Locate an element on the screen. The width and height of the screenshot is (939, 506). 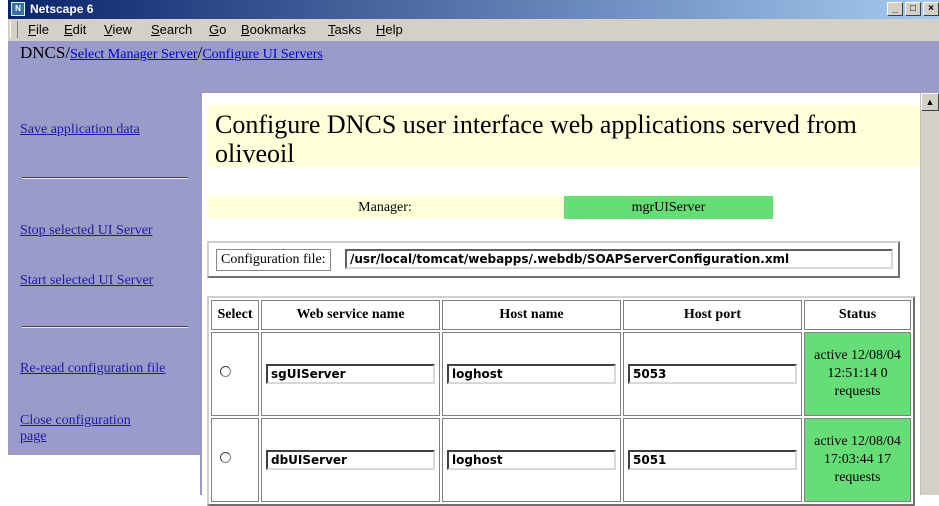
host-port-input: 5053 is located at coordinates (712, 374).